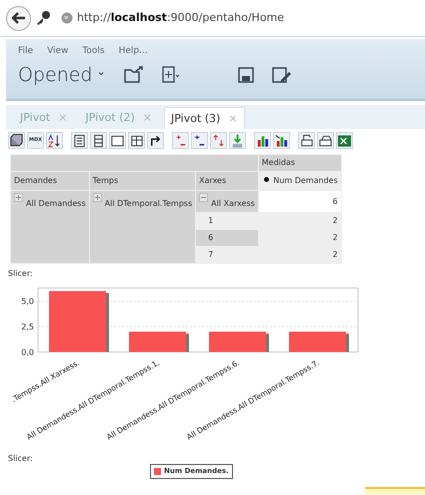  I want to click on row-header: All Demandess, so click(56, 203).